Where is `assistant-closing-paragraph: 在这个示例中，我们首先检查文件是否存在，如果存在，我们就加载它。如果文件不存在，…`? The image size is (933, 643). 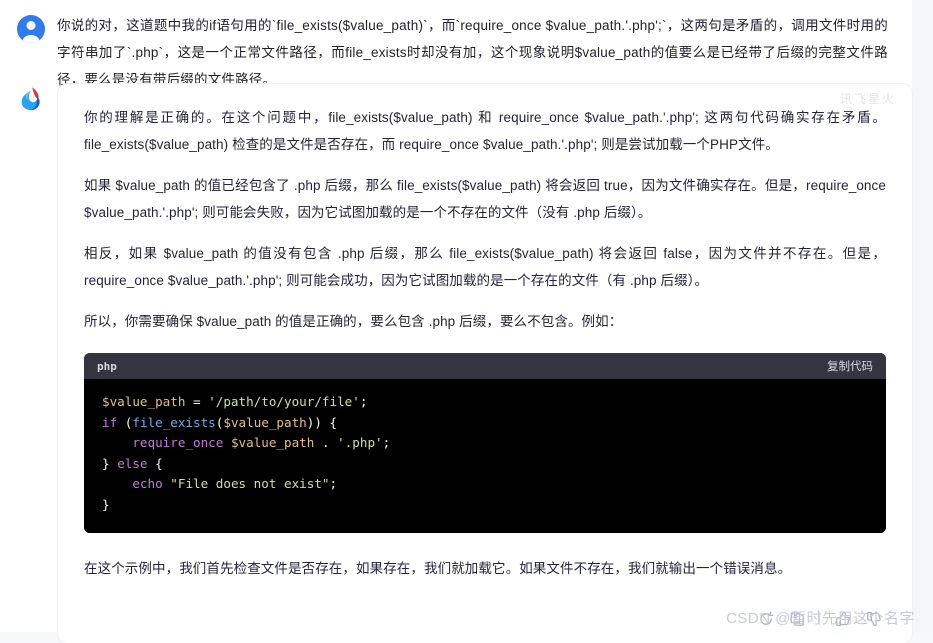
assistant-closing-paragraph: 在这个示例中，我们首先检查文件是否存在，如果存在，我们就加载它。如果文件不存在，… is located at coordinates (438, 568).